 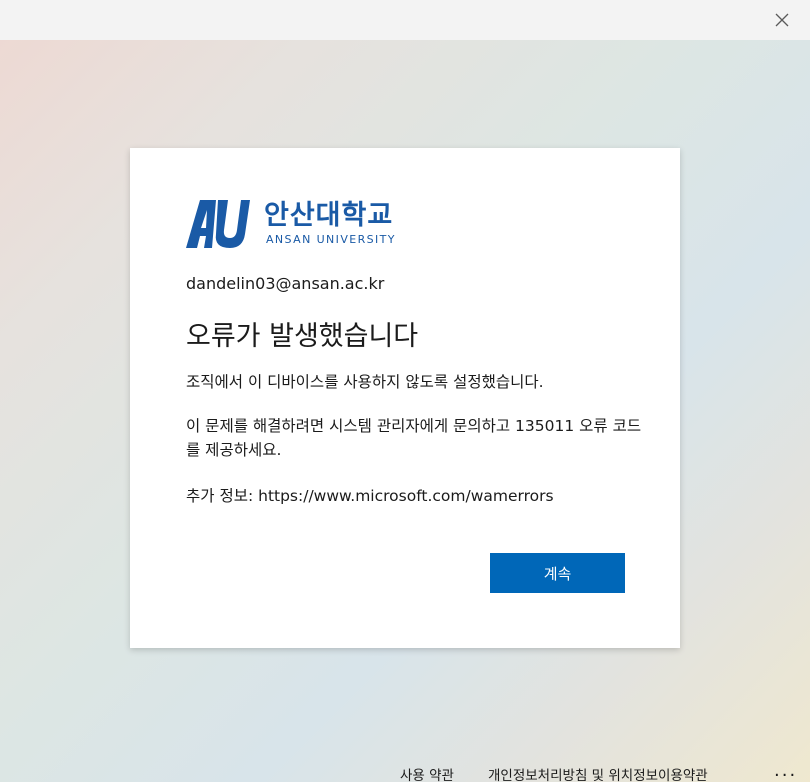 I want to click on privacy-policy-link: 개인정보처리방침 및 위치정보이용약관, so click(x=598, y=773).